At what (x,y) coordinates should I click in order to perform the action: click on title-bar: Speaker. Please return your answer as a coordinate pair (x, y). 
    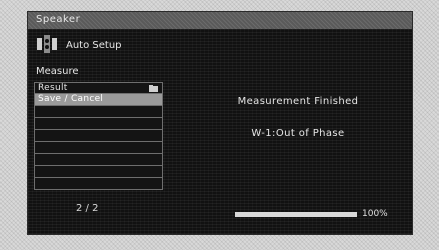
    Looking at the image, I should click on (220, 20).